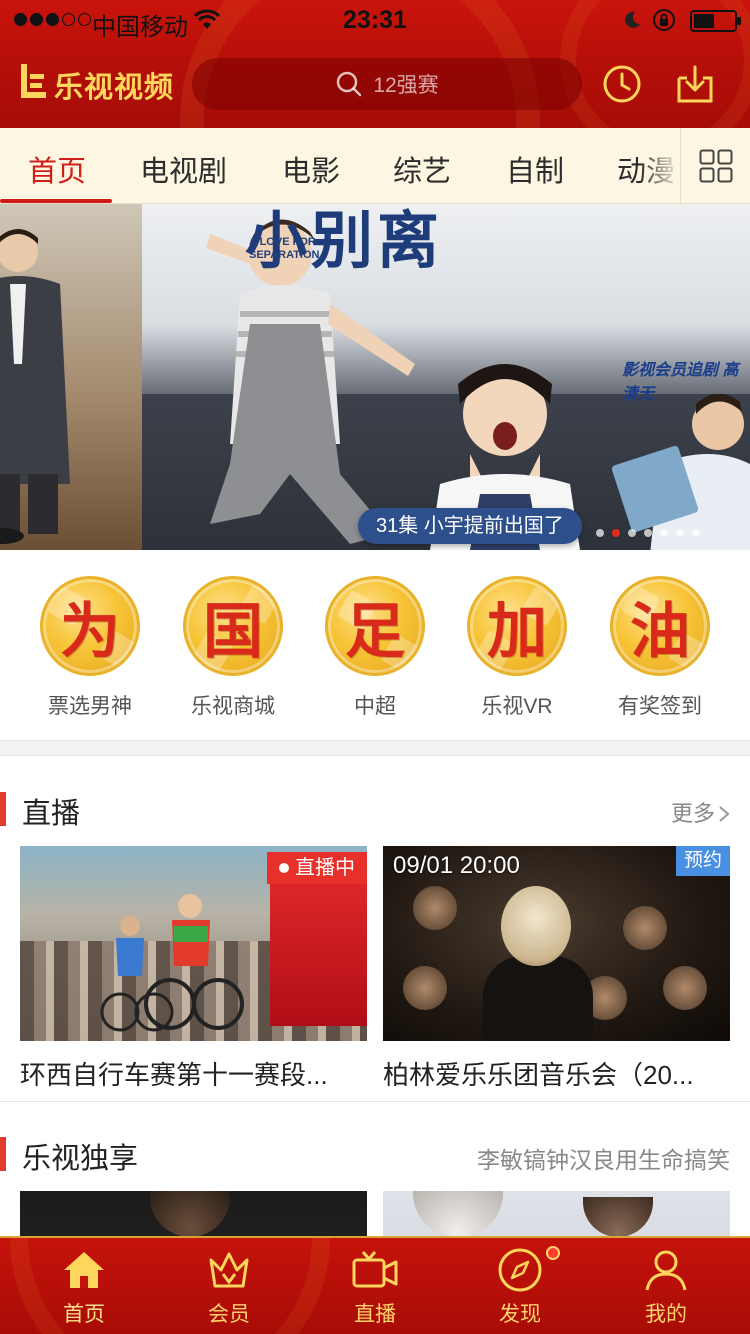 The height and width of the screenshot is (1334, 750). I want to click on page-dot-active, so click(616, 533).